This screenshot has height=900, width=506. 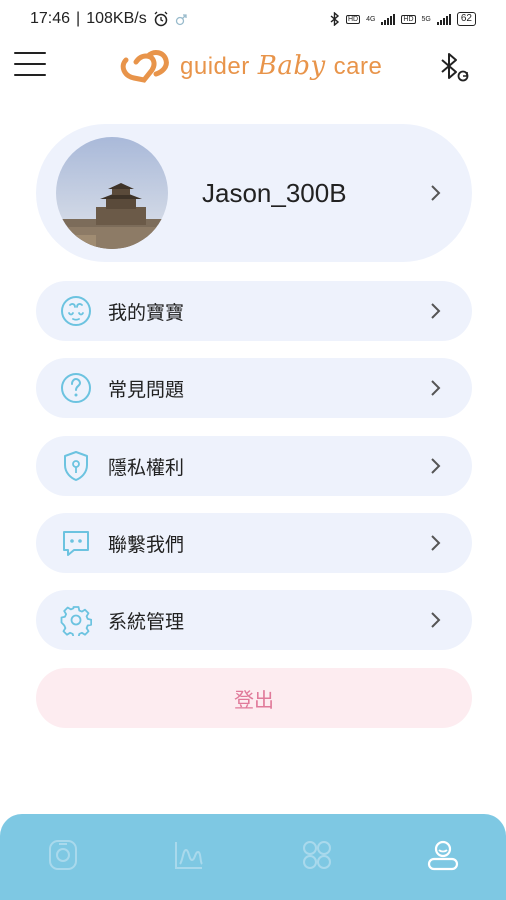 What do you see at coordinates (253, 19) in the screenshot?
I see `status-bar: 17:46 | 108KB/s HD 4G HD 5G 62` at bounding box center [253, 19].